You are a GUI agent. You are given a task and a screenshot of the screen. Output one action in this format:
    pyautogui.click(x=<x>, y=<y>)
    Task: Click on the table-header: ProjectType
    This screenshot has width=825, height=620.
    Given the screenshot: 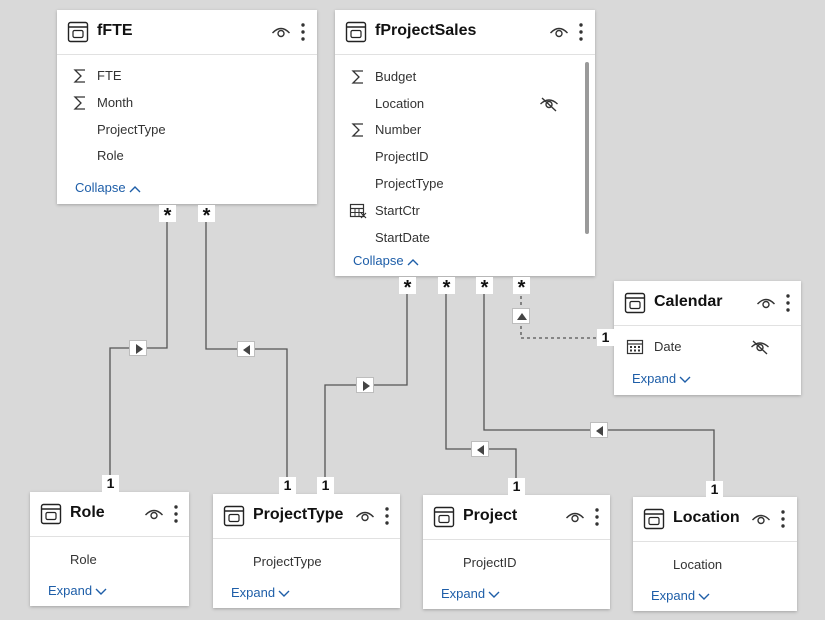 What is the action you would take?
    pyautogui.click(x=306, y=516)
    